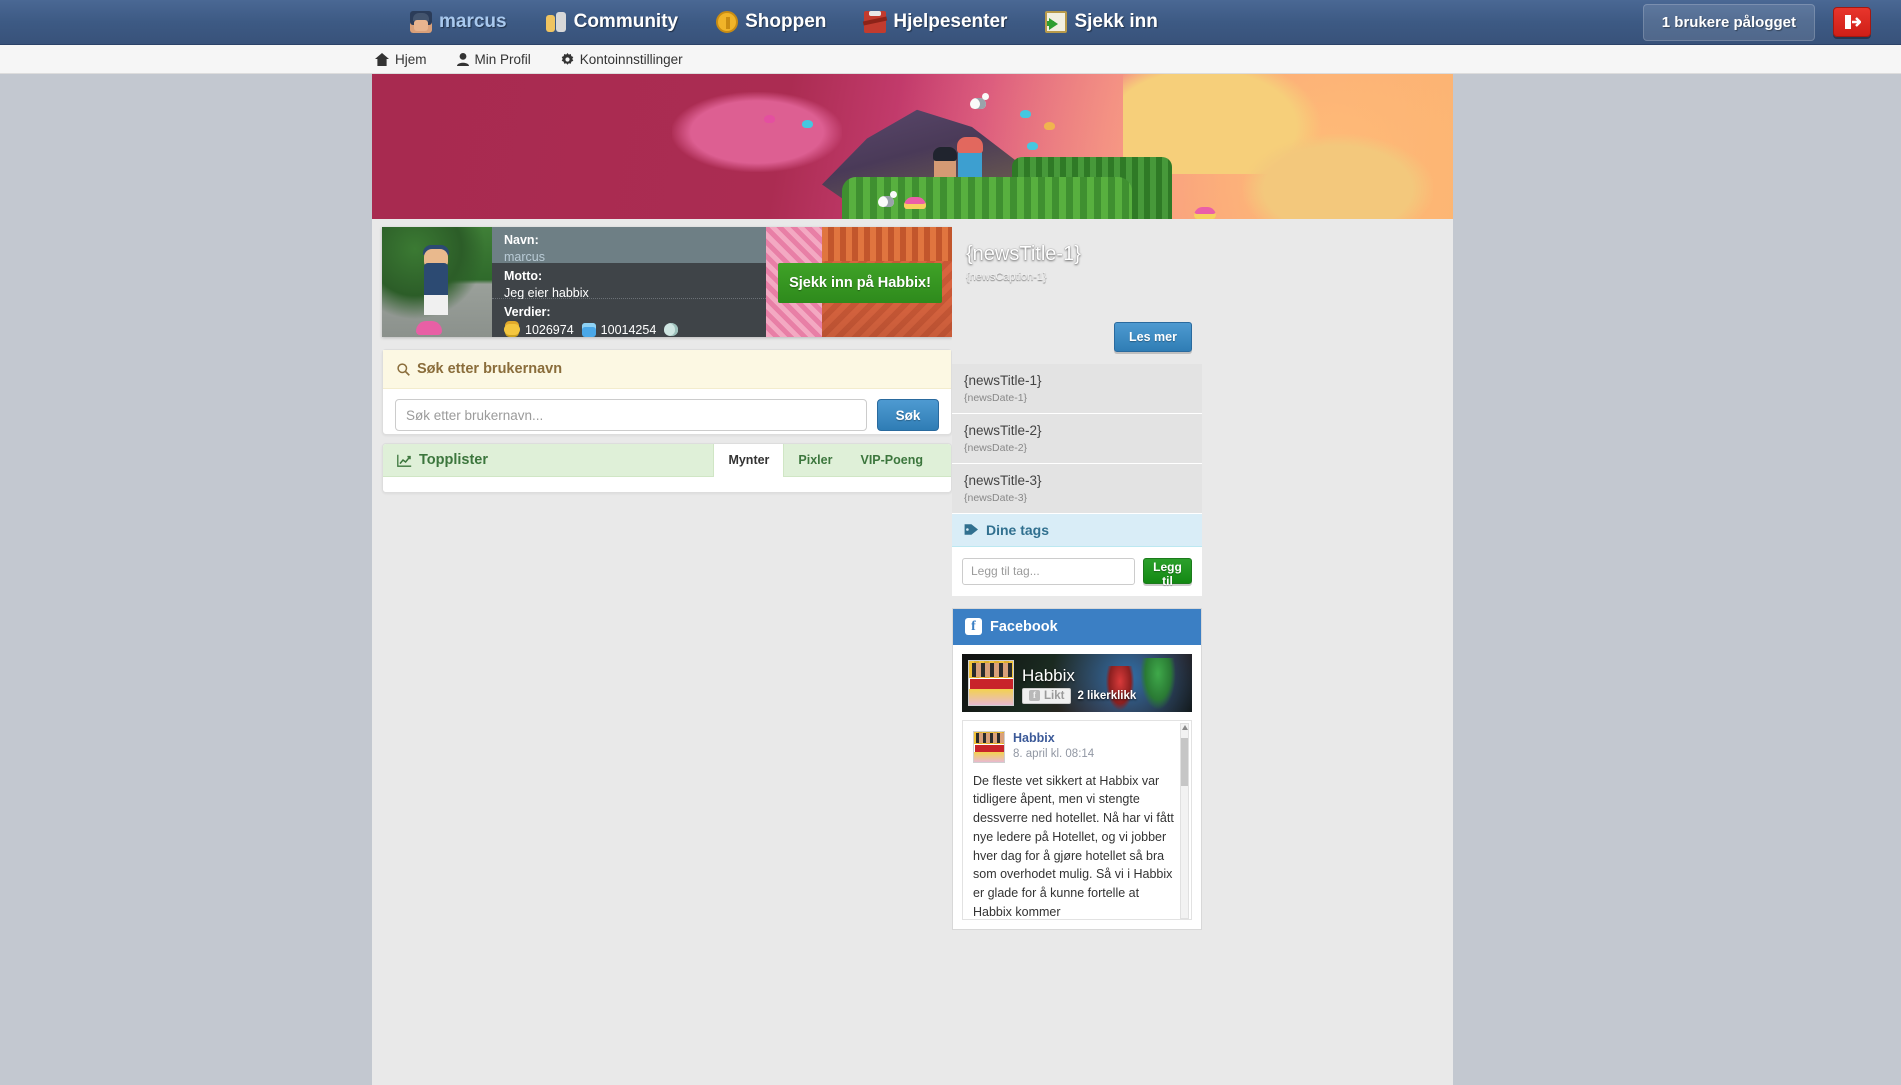  Describe the element at coordinates (462, 59) in the screenshot. I see `user-icon` at that location.